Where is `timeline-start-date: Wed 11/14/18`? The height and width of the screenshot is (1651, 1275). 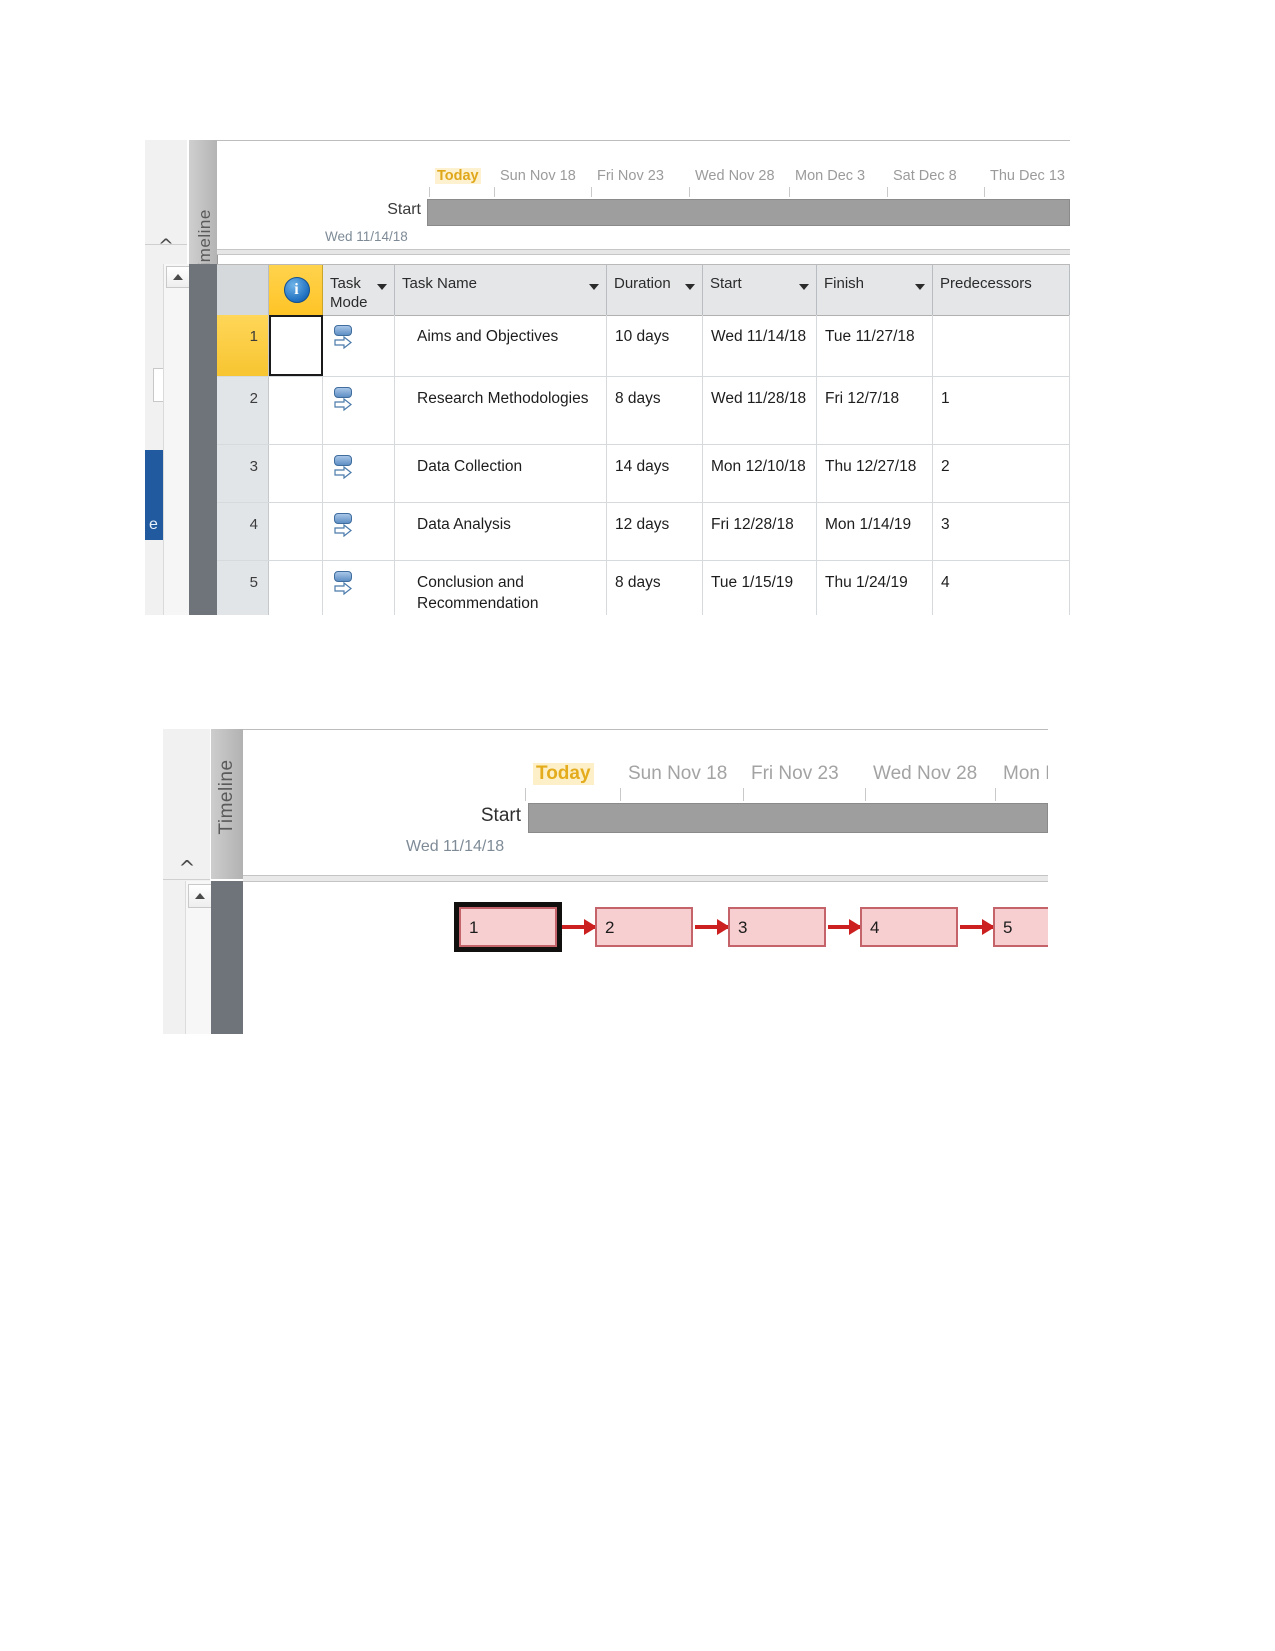
timeline-start-date: Wed 11/14/18 is located at coordinates (366, 236).